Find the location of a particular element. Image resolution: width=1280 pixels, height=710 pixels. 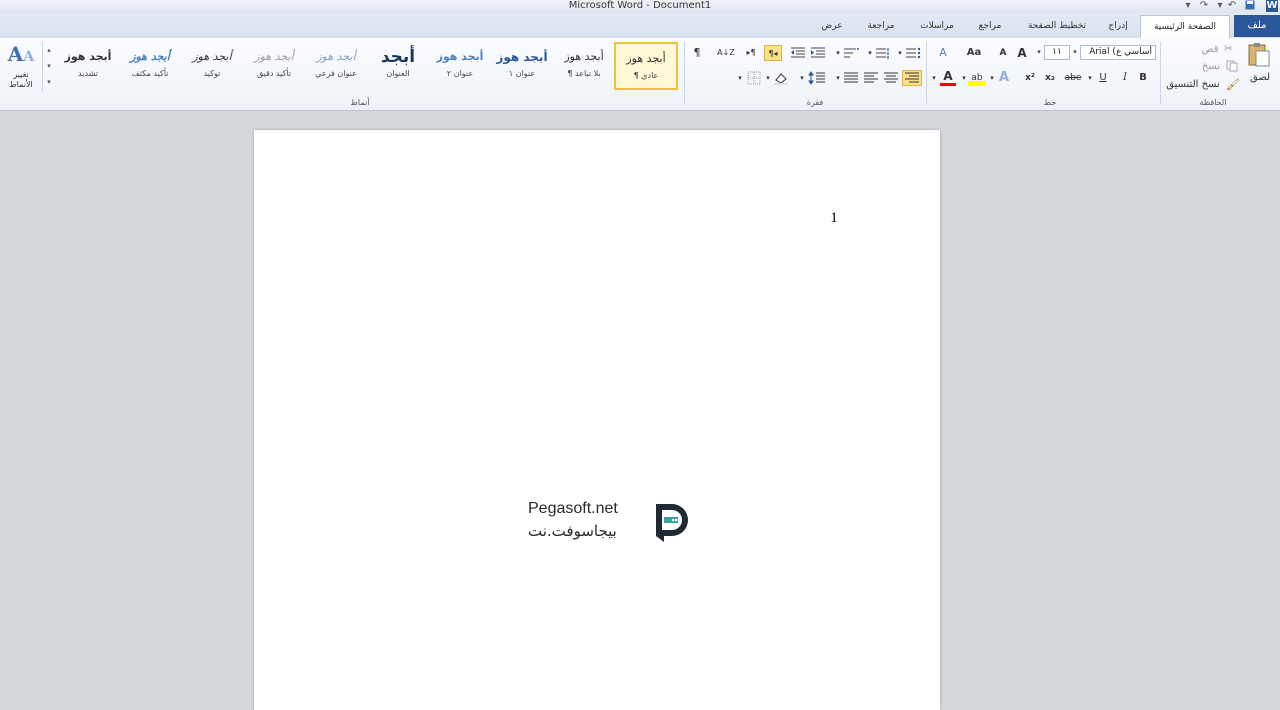

clear-formatting-icon: A is located at coordinates (943, 53).